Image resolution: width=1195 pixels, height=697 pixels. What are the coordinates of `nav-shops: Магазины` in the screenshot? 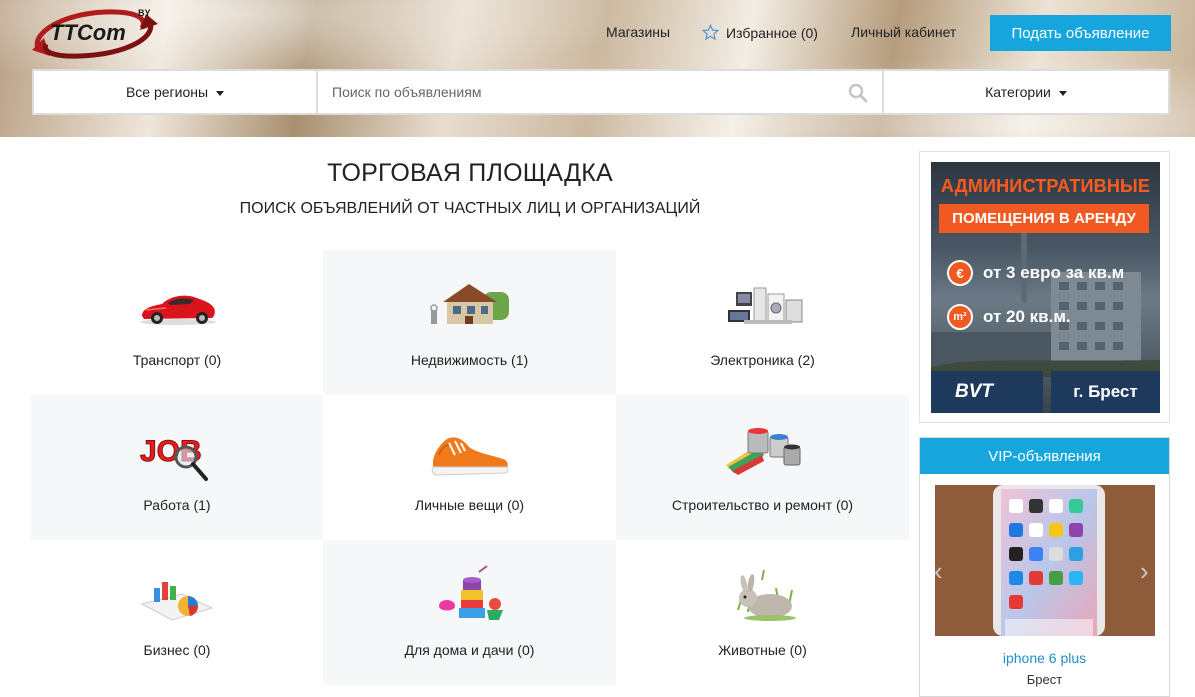 It's located at (638, 32).